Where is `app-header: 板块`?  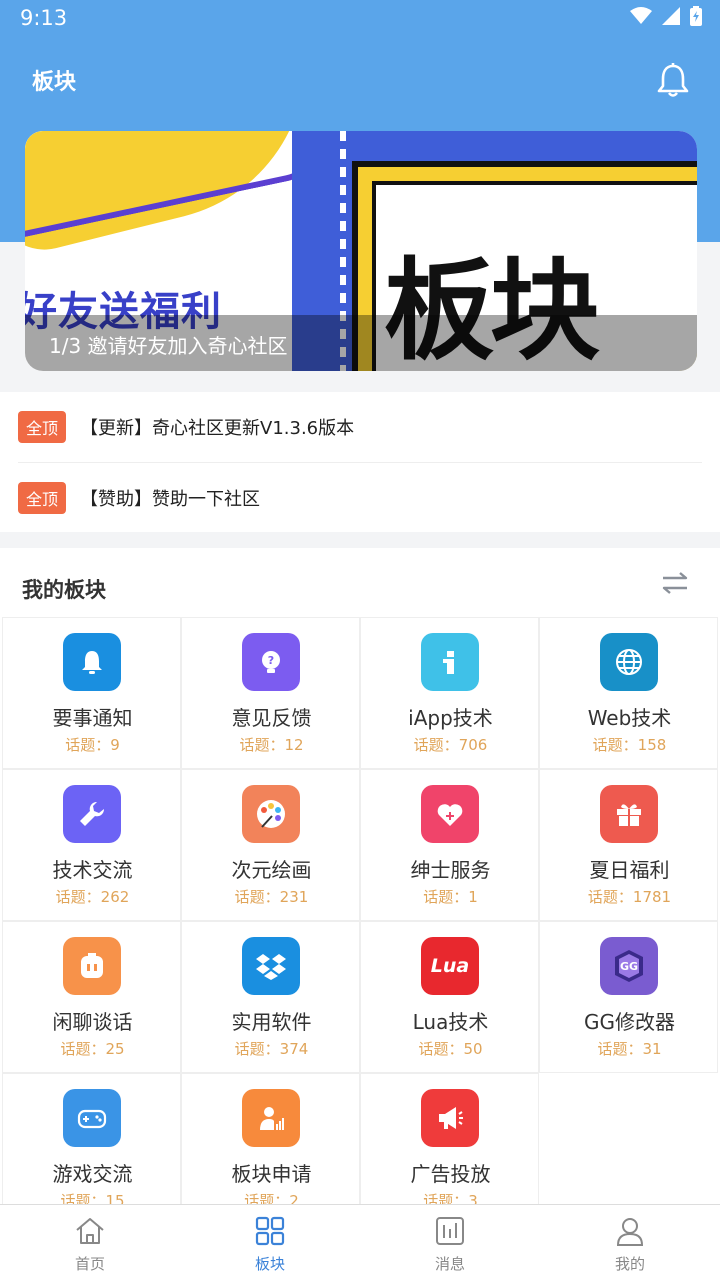
app-header: 板块 is located at coordinates (360, 78).